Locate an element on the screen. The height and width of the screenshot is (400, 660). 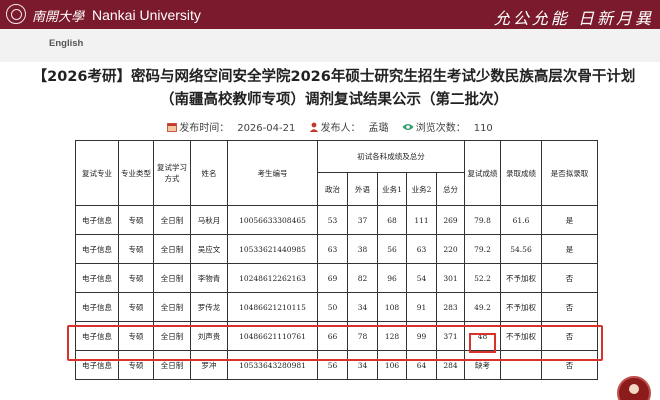
cell-subject2: 63 is located at coordinates (421, 249).